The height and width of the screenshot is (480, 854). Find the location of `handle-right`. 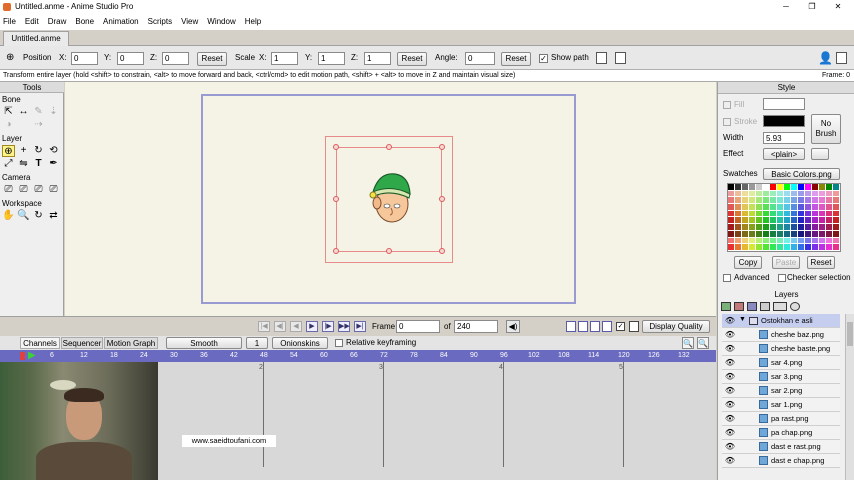

handle-right is located at coordinates (442, 199).